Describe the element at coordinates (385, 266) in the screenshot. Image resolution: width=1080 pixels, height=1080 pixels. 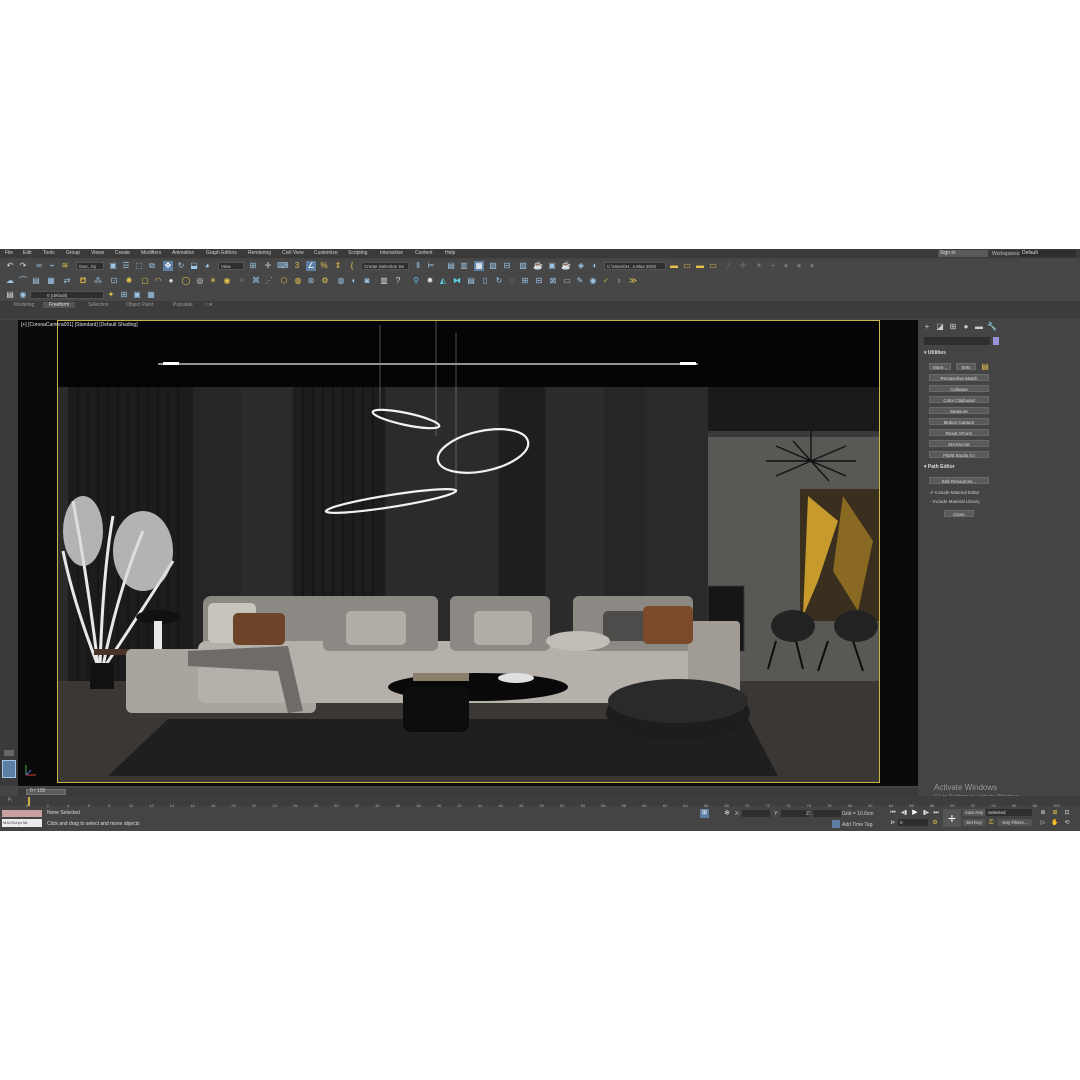
I see `named-selection-dropdown: Create Selection Se` at that location.